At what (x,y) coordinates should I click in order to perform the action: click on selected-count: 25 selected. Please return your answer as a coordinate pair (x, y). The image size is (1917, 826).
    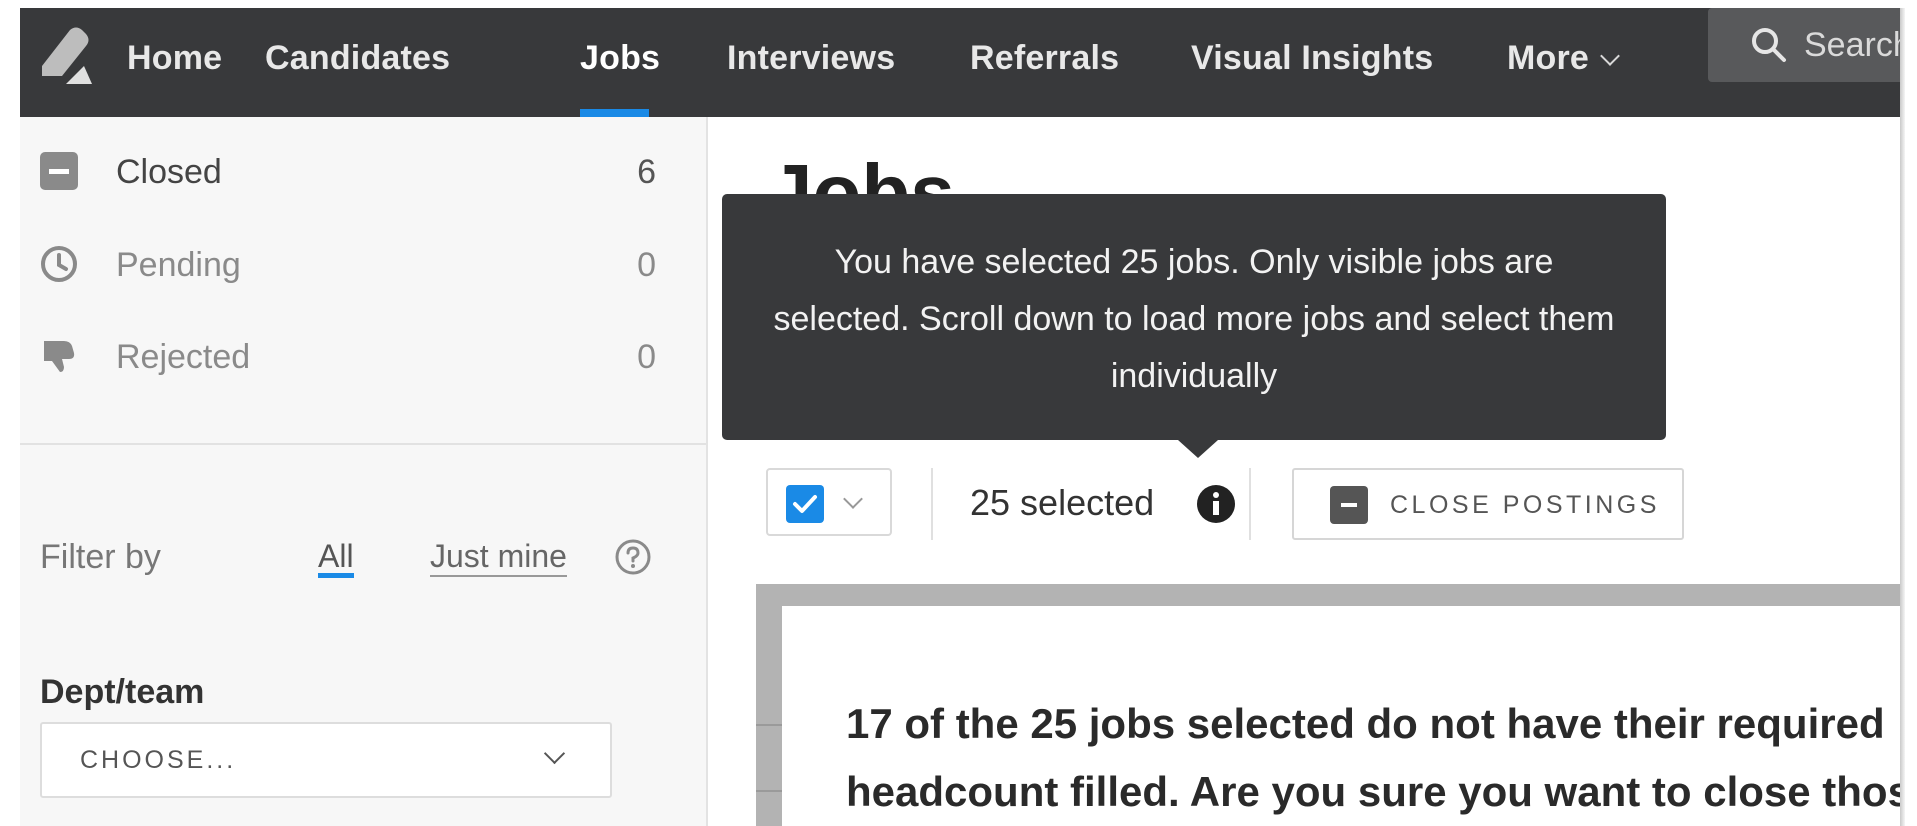
    Looking at the image, I should click on (1062, 502).